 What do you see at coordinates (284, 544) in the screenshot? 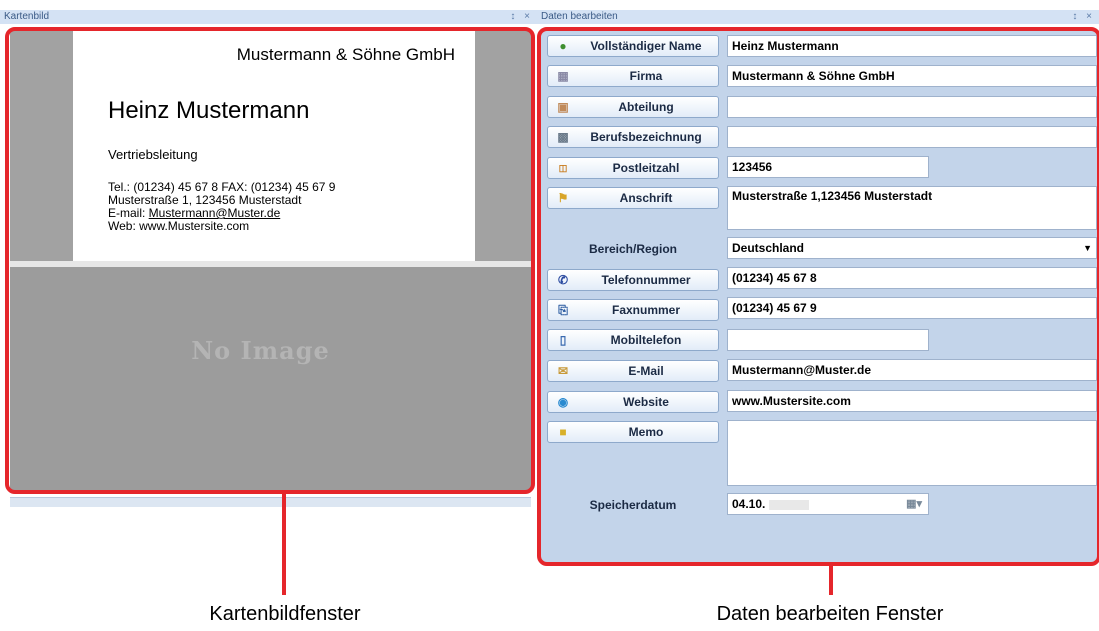
I see `kartenbild-pointer` at bounding box center [284, 544].